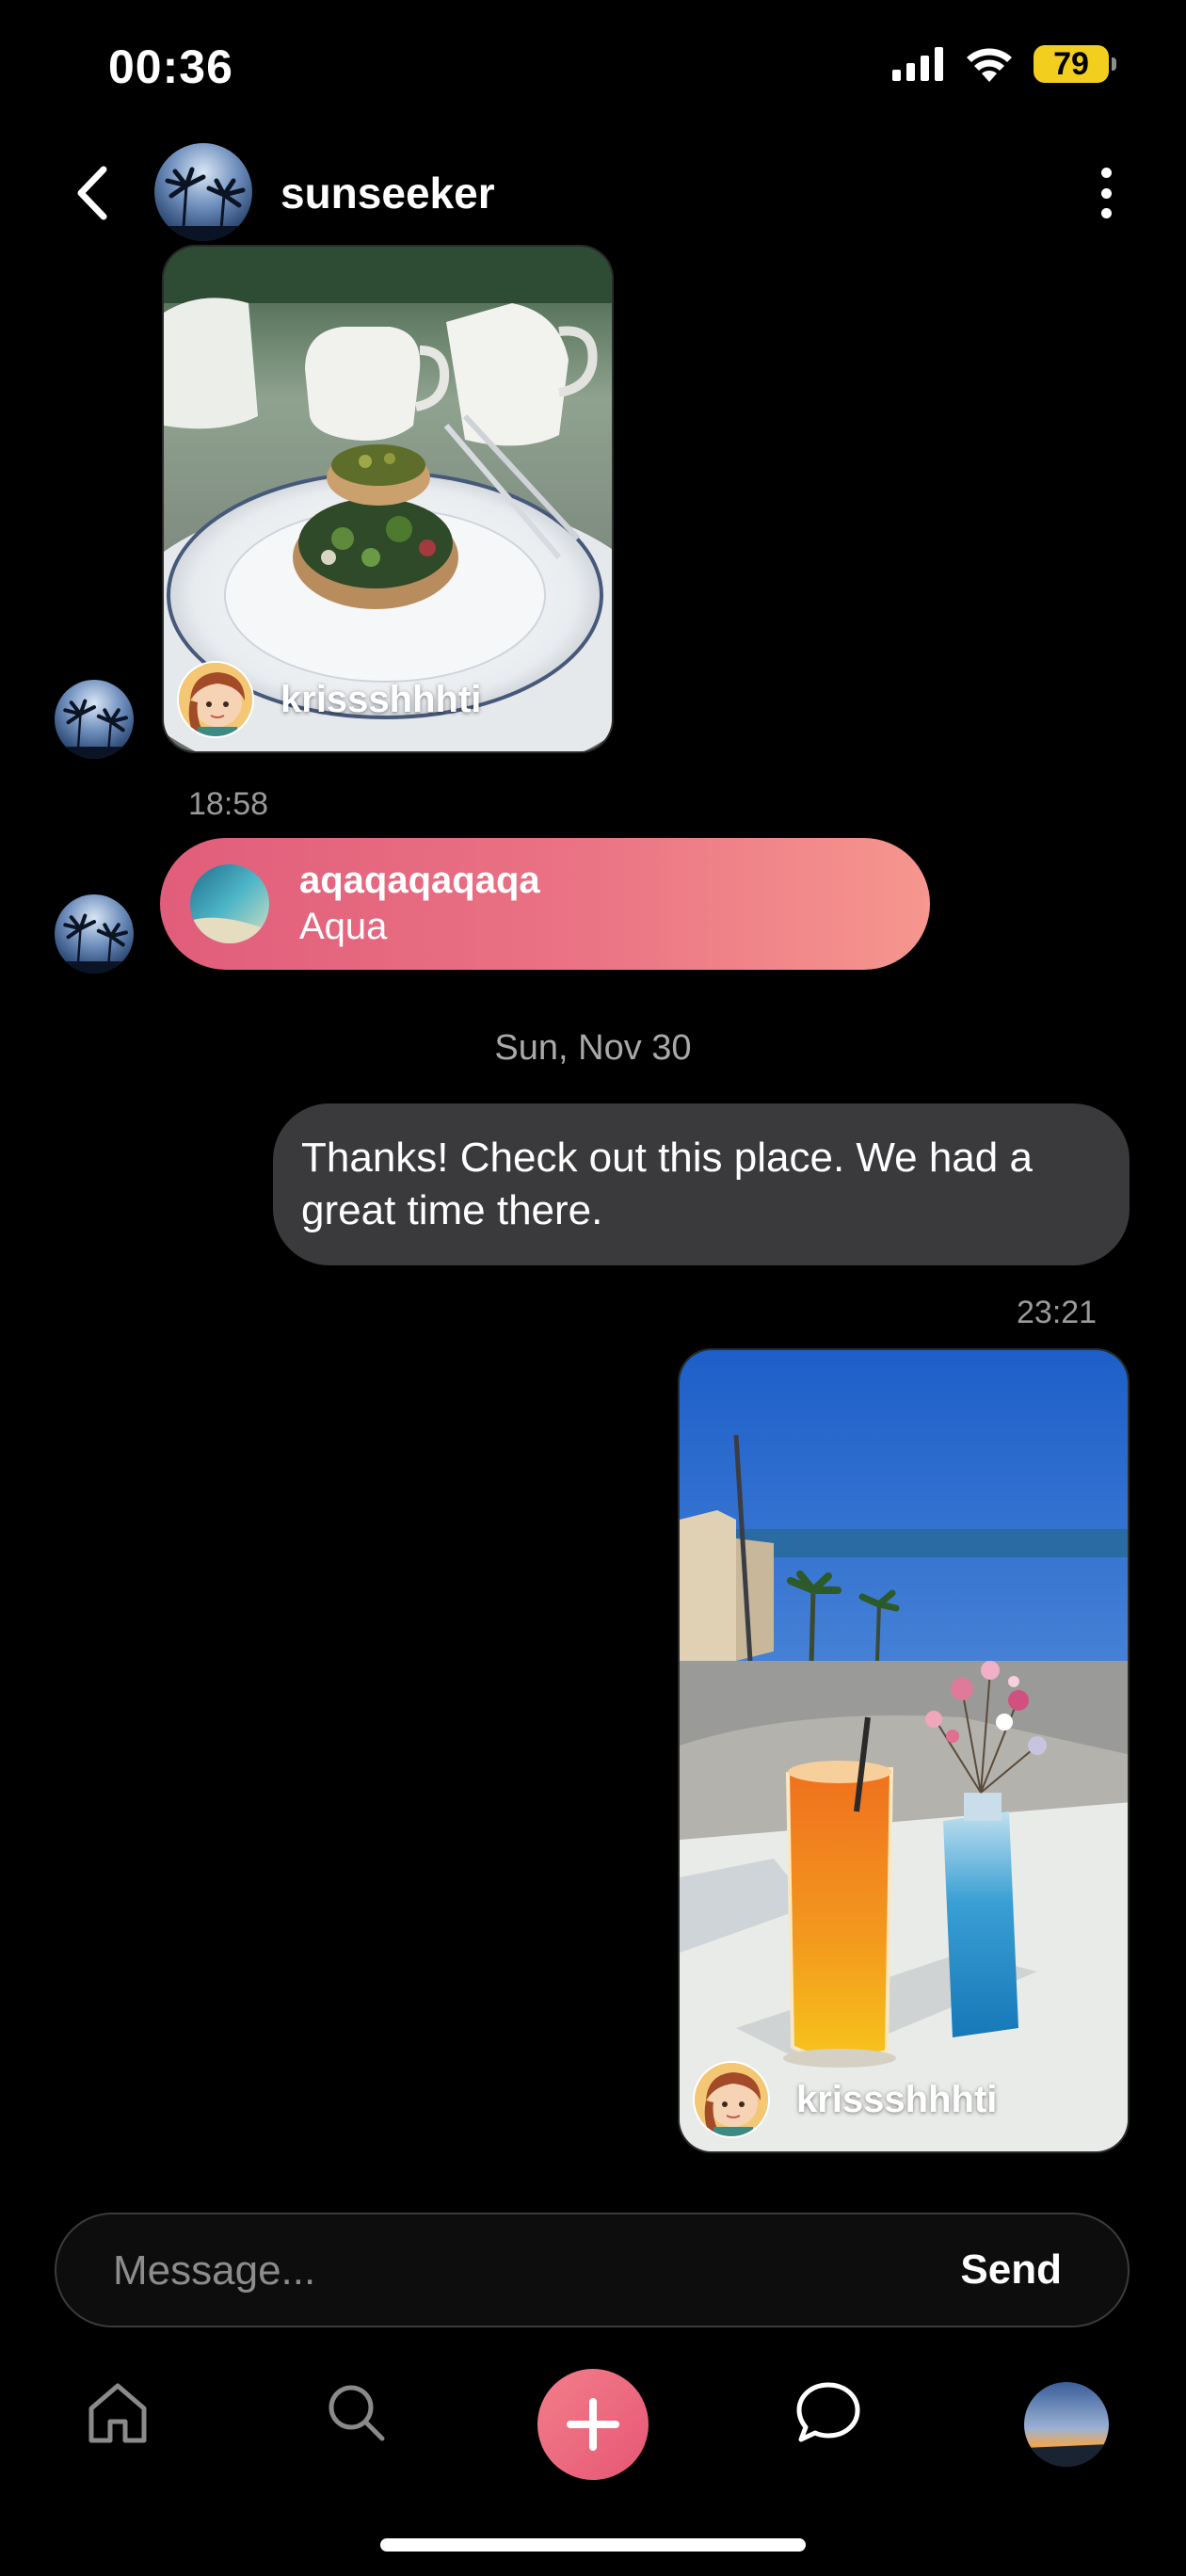 This screenshot has height=2576, width=1186. I want to click on status-icons: 79, so click(1004, 64).